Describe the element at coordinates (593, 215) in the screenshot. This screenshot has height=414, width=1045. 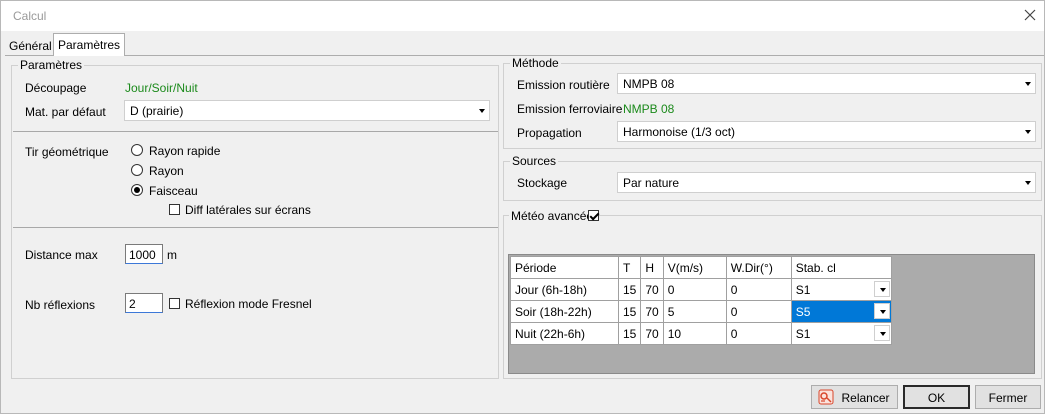
I see `meteo-avancee-checkbox` at that location.